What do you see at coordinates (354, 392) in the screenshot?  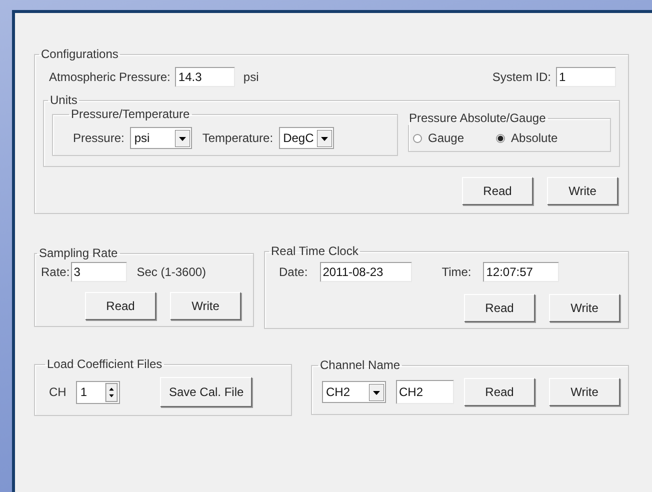 I see `dropdown: CH2` at bounding box center [354, 392].